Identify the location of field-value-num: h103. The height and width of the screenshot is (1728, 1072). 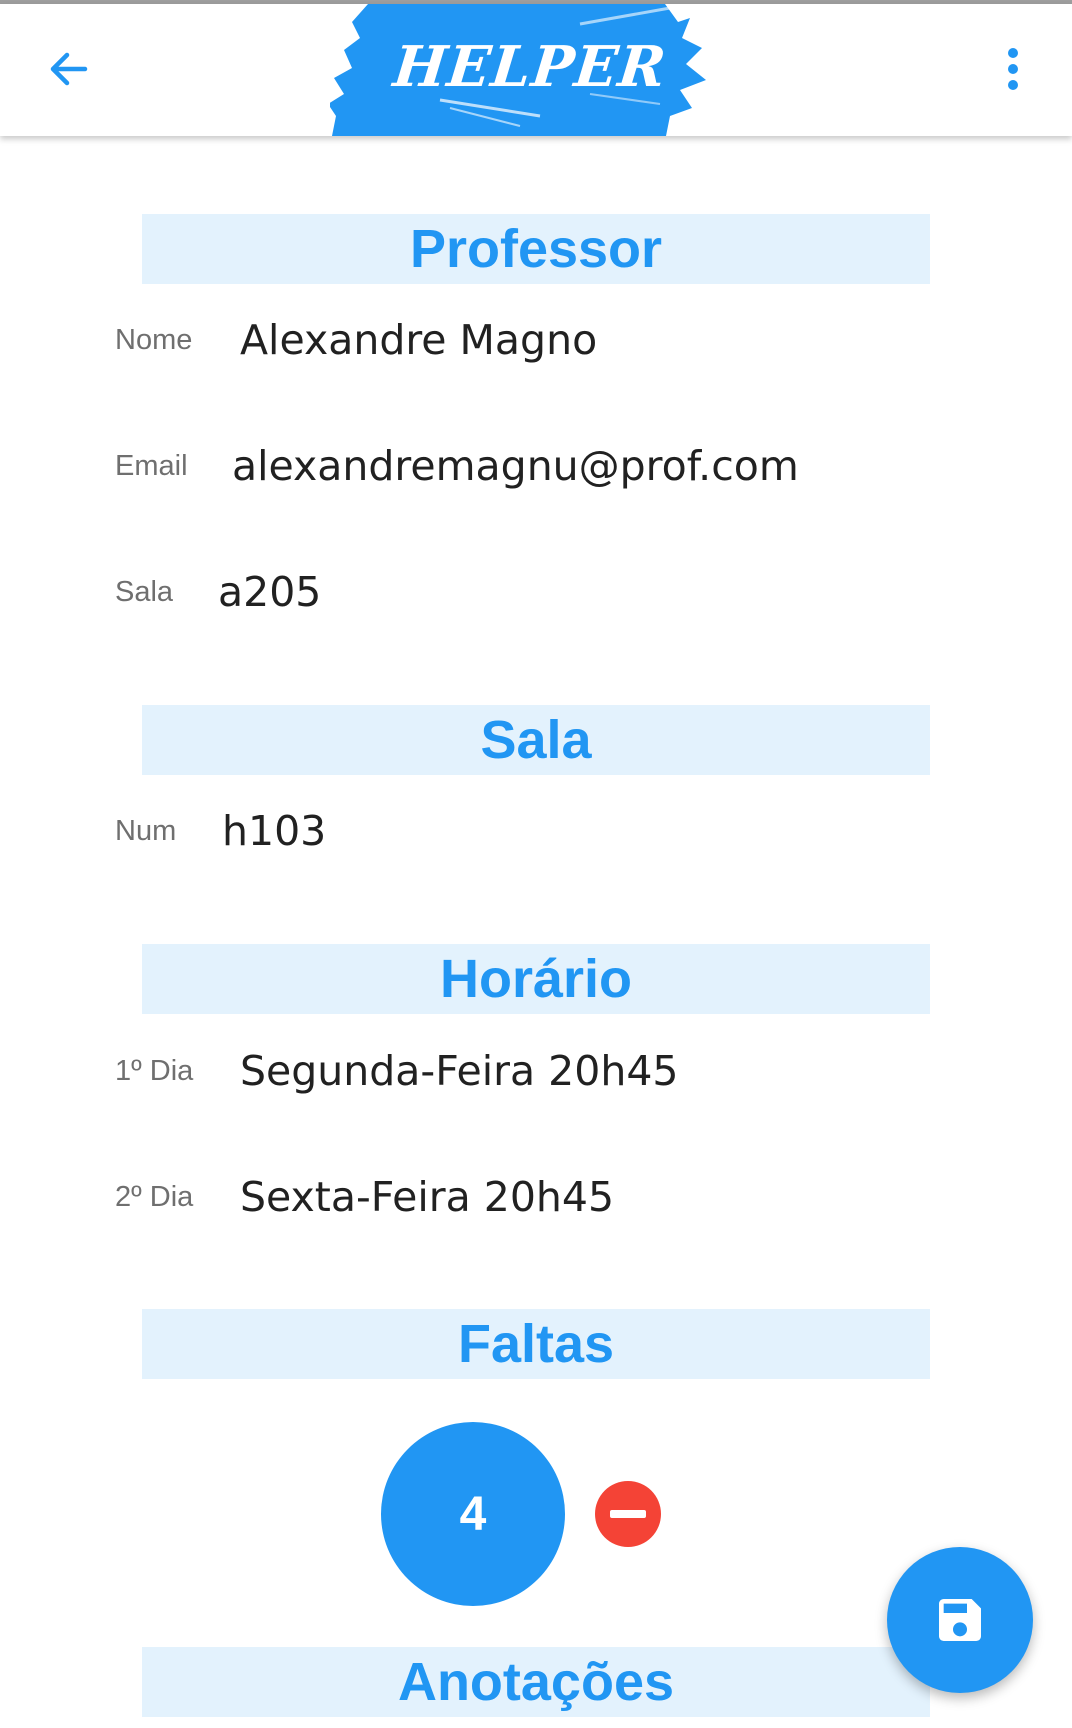
(274, 831).